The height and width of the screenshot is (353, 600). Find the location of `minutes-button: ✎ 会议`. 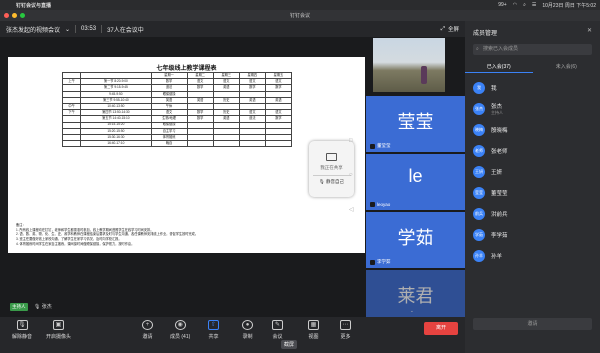

minutes-button: ✎ 会议 is located at coordinates (277, 330).